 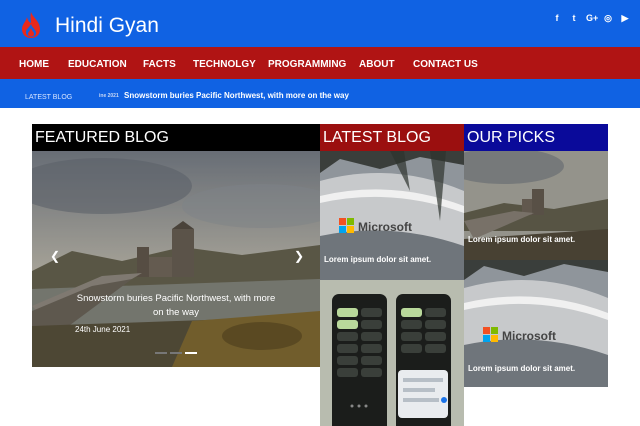 What do you see at coordinates (445, 65) in the screenshot?
I see `nav-contact-us: CONTACT US` at bounding box center [445, 65].